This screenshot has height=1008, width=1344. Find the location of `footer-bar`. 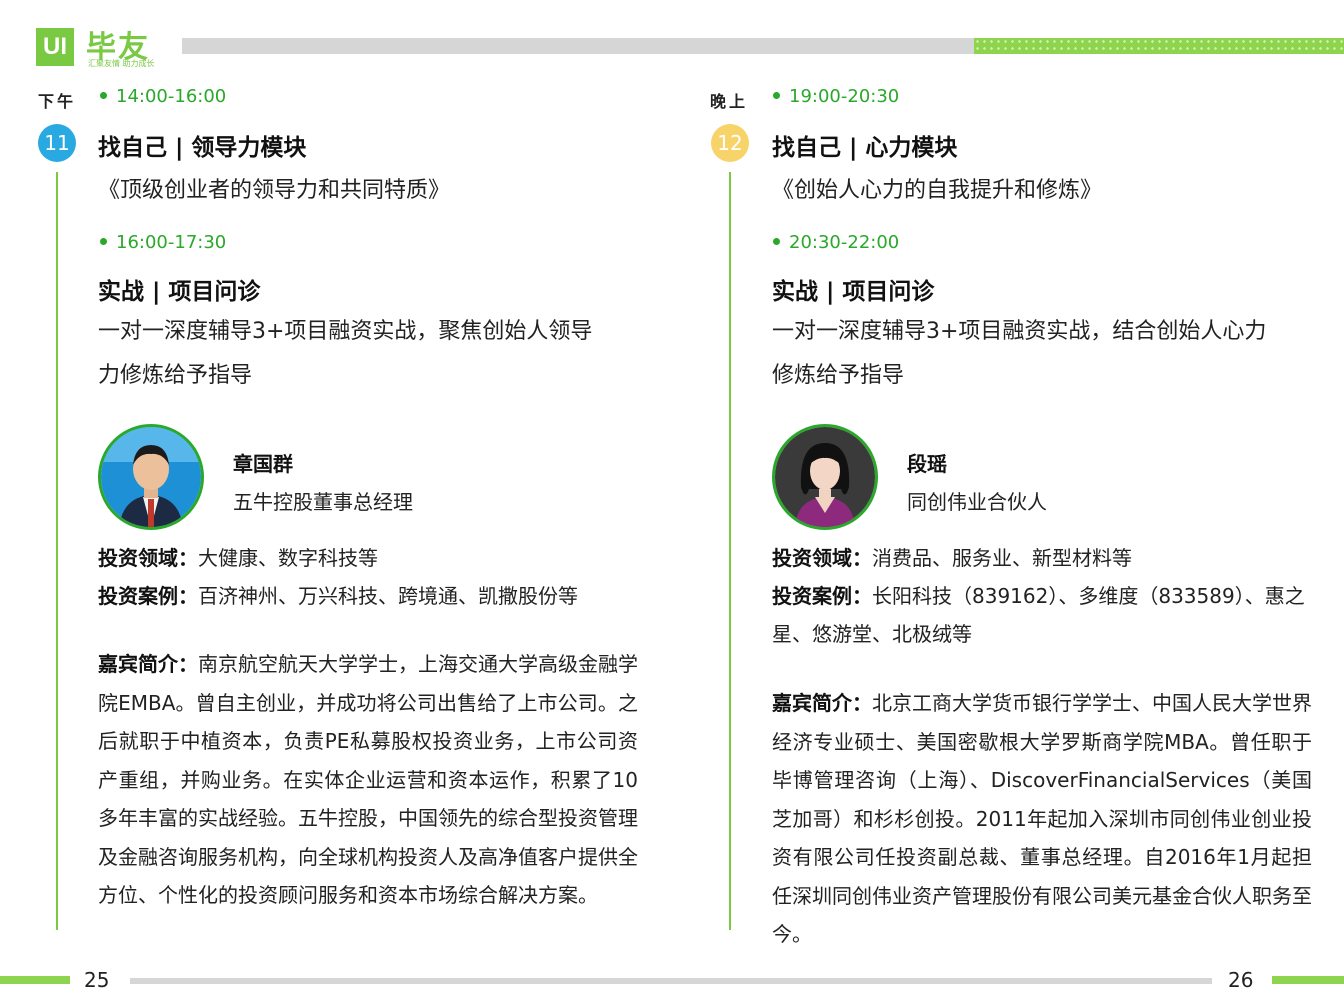

footer-bar is located at coordinates (671, 981).